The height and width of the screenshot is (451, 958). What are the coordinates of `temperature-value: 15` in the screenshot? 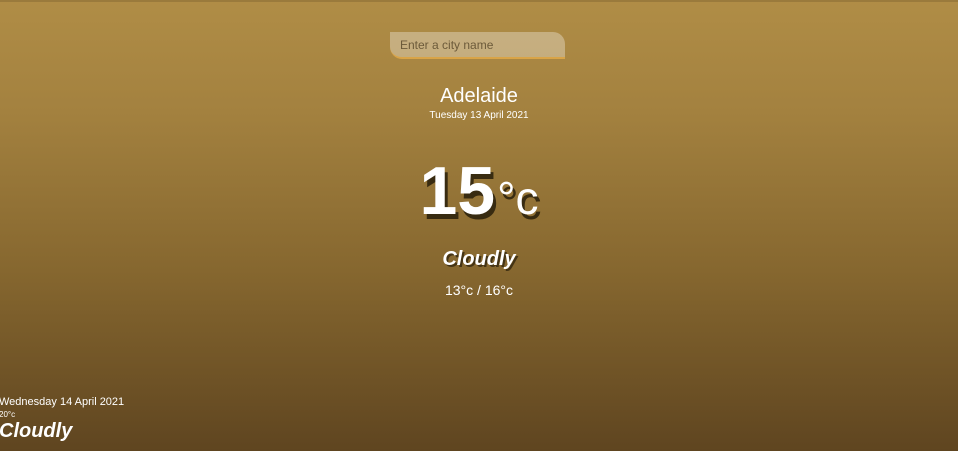 It's located at (457, 191).